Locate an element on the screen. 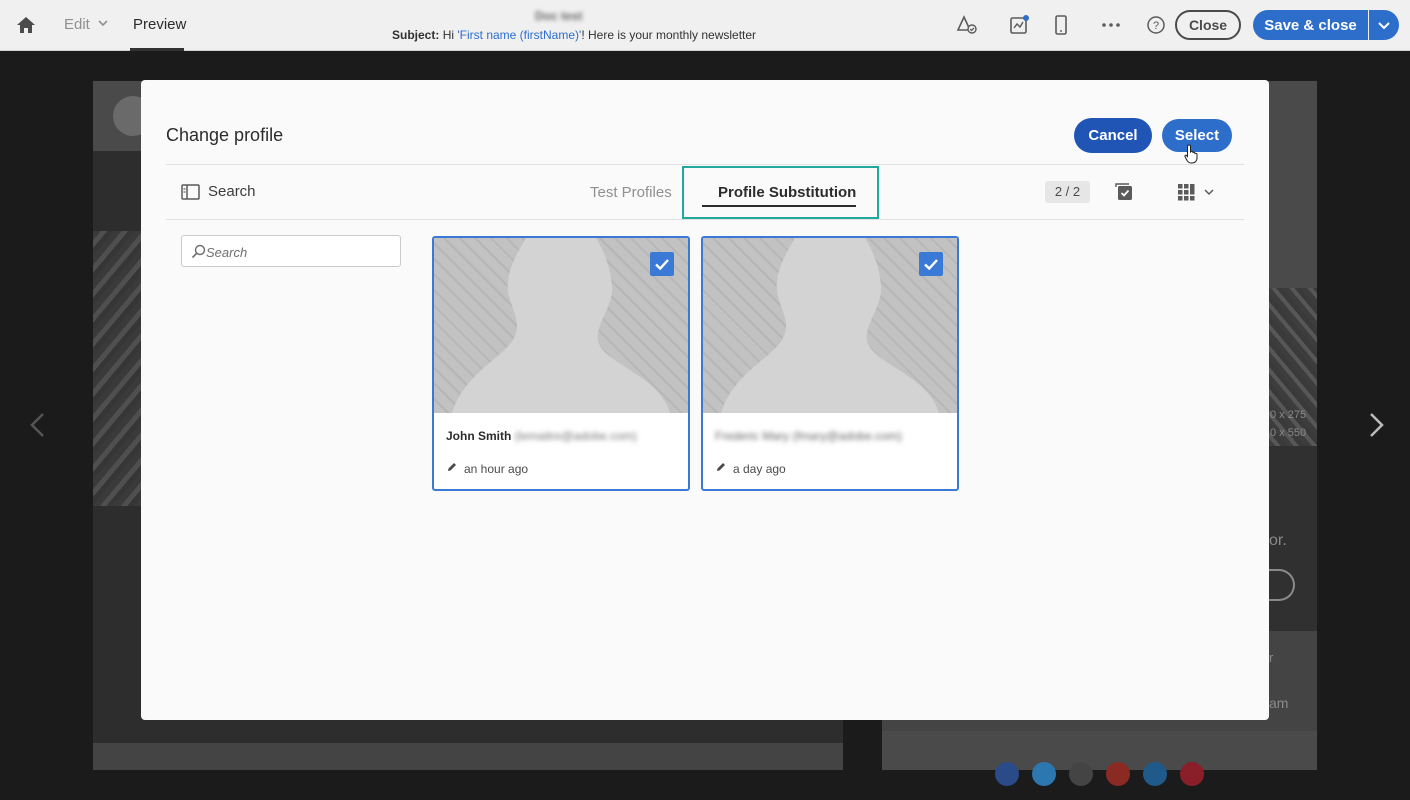 The width and height of the screenshot is (1410, 800). modified-time: an hour ago is located at coordinates (496, 469).